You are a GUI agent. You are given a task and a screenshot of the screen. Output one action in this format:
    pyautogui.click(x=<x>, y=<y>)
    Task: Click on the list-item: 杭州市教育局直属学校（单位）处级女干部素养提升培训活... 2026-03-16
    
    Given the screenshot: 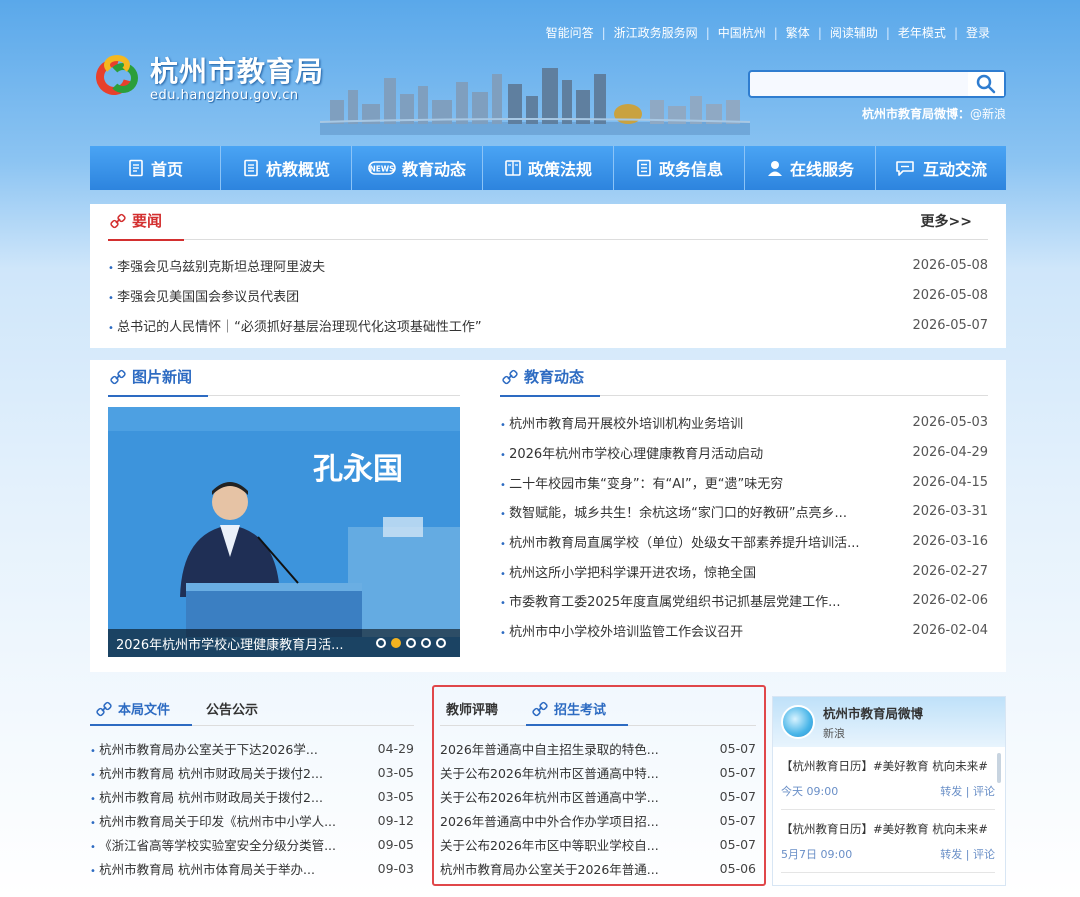 What is the action you would take?
    pyautogui.click(x=744, y=542)
    